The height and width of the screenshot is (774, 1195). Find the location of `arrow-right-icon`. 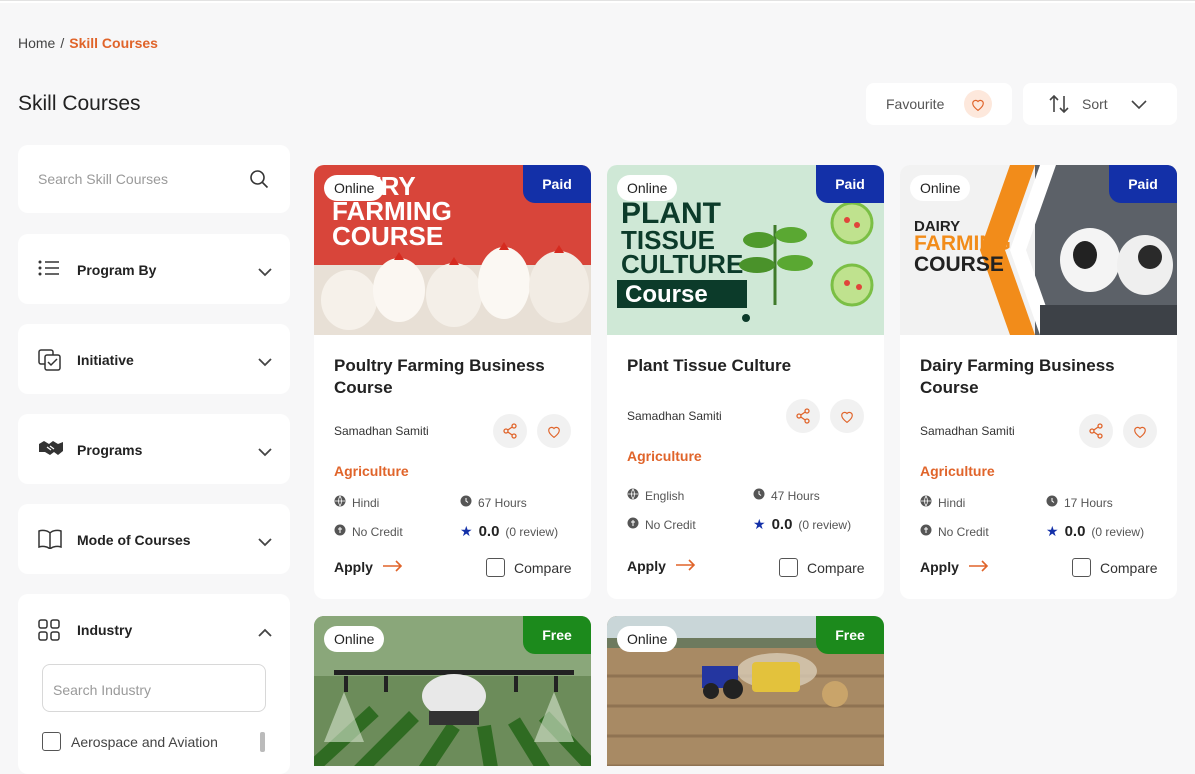

arrow-right-icon is located at coordinates (392, 567).